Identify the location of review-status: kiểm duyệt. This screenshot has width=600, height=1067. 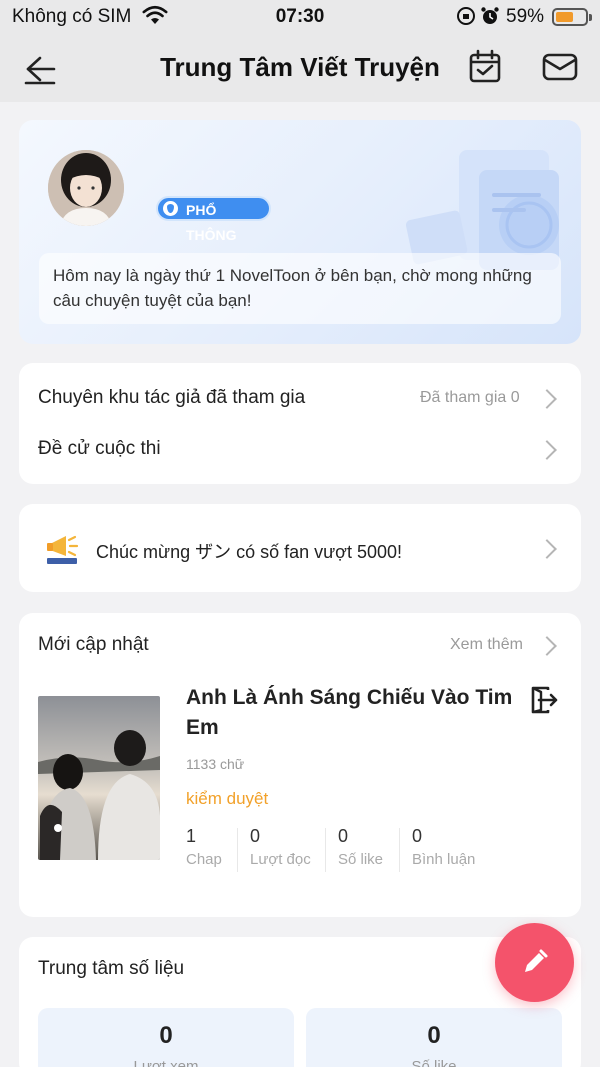
(227, 798).